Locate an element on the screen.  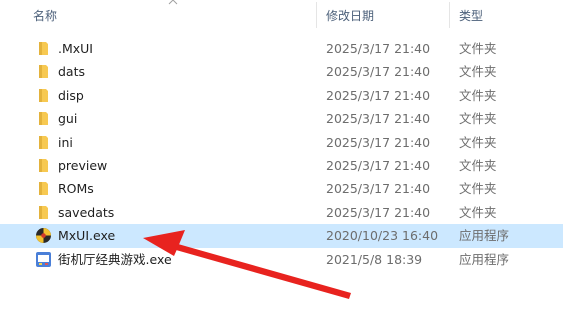
file-row: .MxUI 2025/3/17 21:40 文件夹 is located at coordinates (281, 48).